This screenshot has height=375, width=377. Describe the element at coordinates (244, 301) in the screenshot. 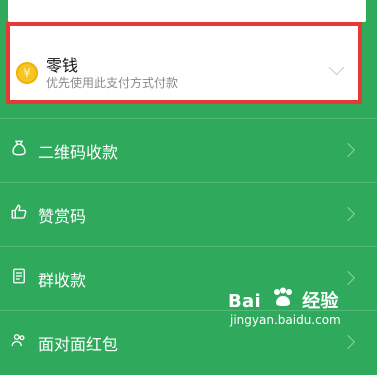

I see `watermark-brand-prefix: Bai` at that location.